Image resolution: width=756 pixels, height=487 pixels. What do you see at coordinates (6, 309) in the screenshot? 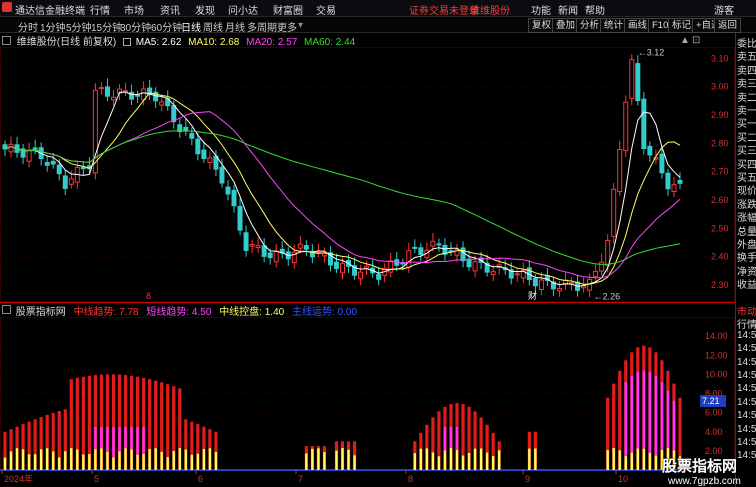
I see `indicator-mode-icon` at bounding box center [6, 309].